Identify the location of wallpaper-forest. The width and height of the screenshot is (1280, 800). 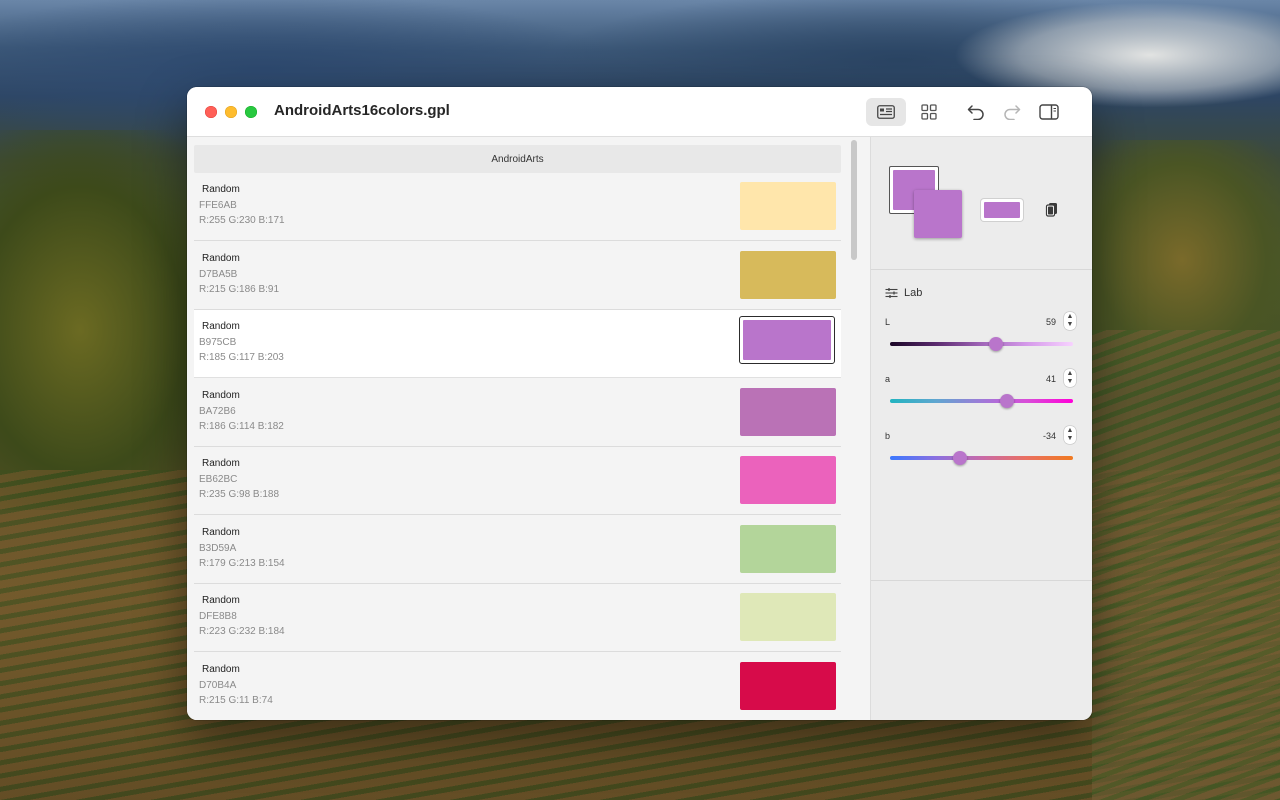
(95, 320).